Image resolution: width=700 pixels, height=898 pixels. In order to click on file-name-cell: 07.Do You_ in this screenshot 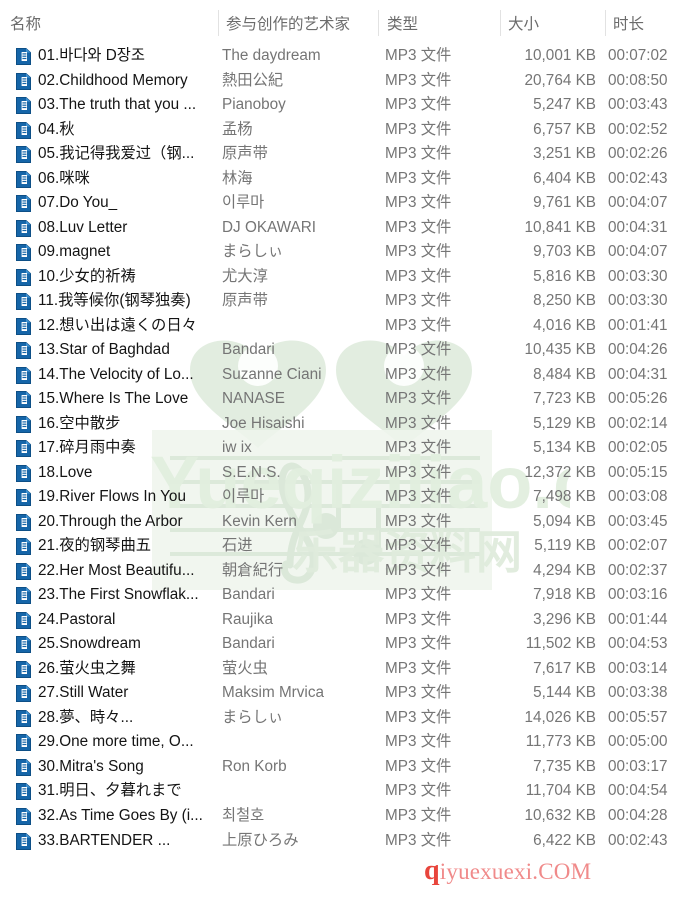, I will do `click(126, 203)`.